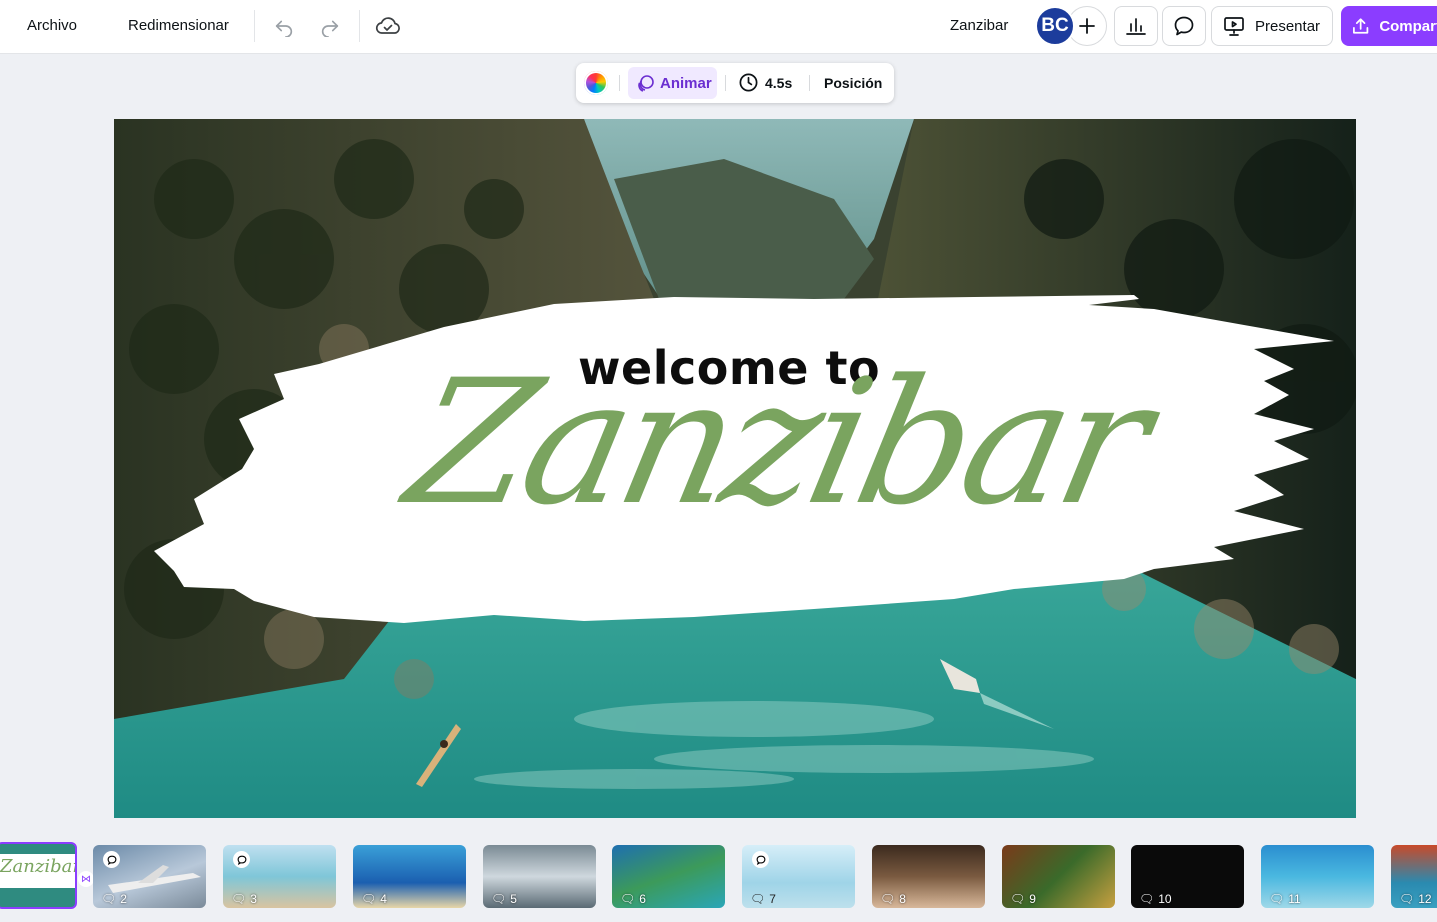 This screenshot has width=1437, height=922. Describe the element at coordinates (853, 83) in the screenshot. I see `position-button: Posición` at that location.